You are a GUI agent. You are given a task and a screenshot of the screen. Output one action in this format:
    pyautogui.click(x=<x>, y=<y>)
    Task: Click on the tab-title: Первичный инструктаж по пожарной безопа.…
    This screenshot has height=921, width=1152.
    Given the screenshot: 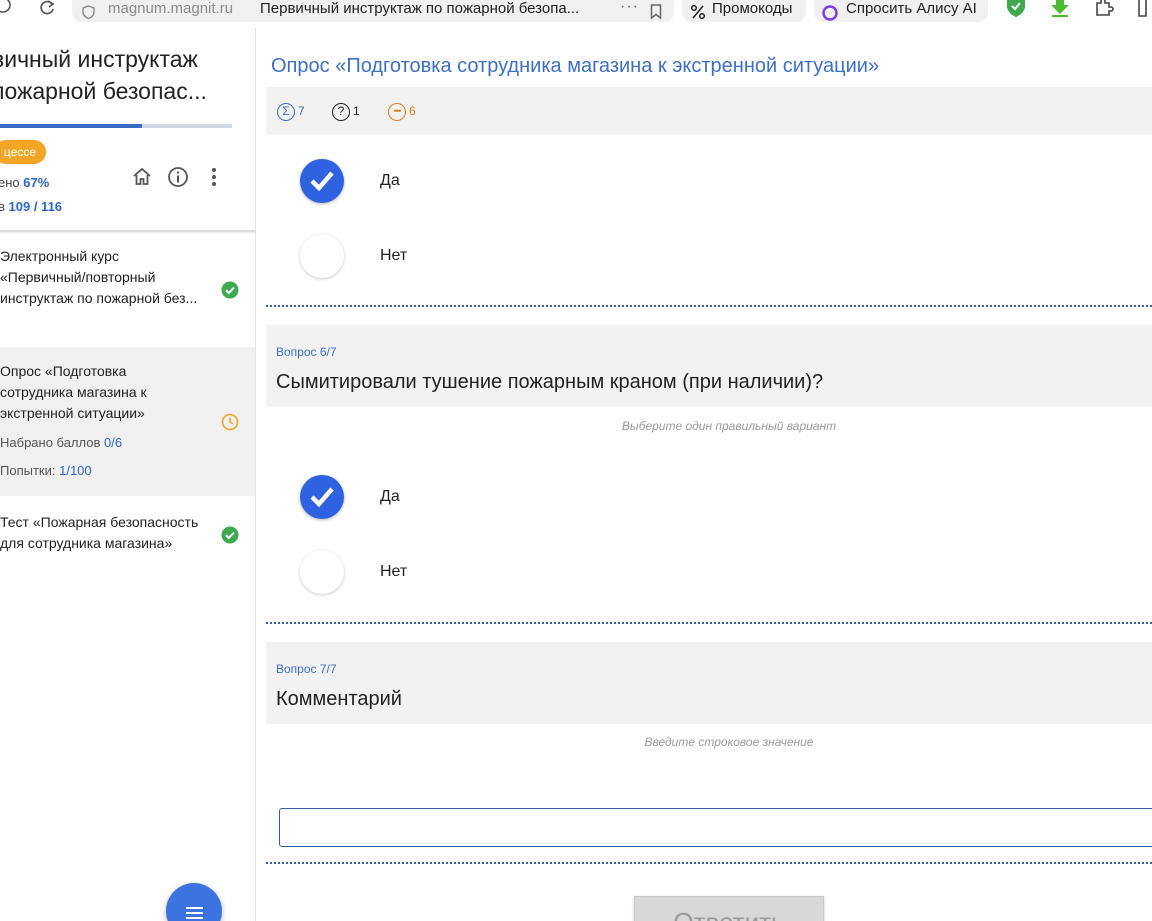 What is the action you would take?
    pyautogui.click(x=420, y=8)
    